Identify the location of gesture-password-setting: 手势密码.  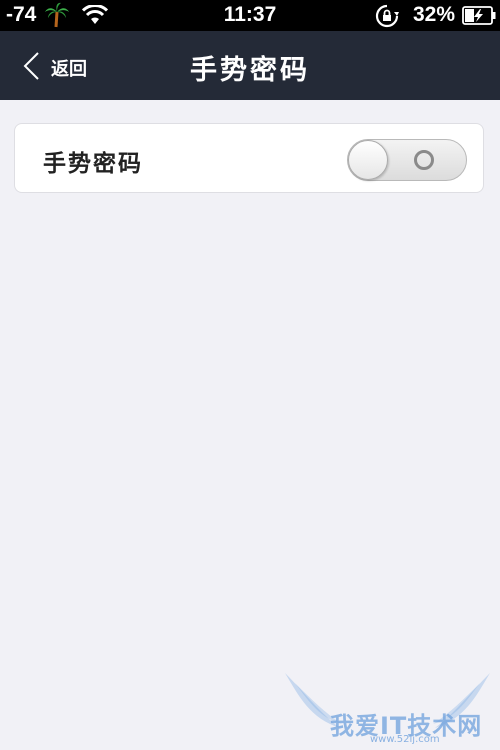
(249, 158).